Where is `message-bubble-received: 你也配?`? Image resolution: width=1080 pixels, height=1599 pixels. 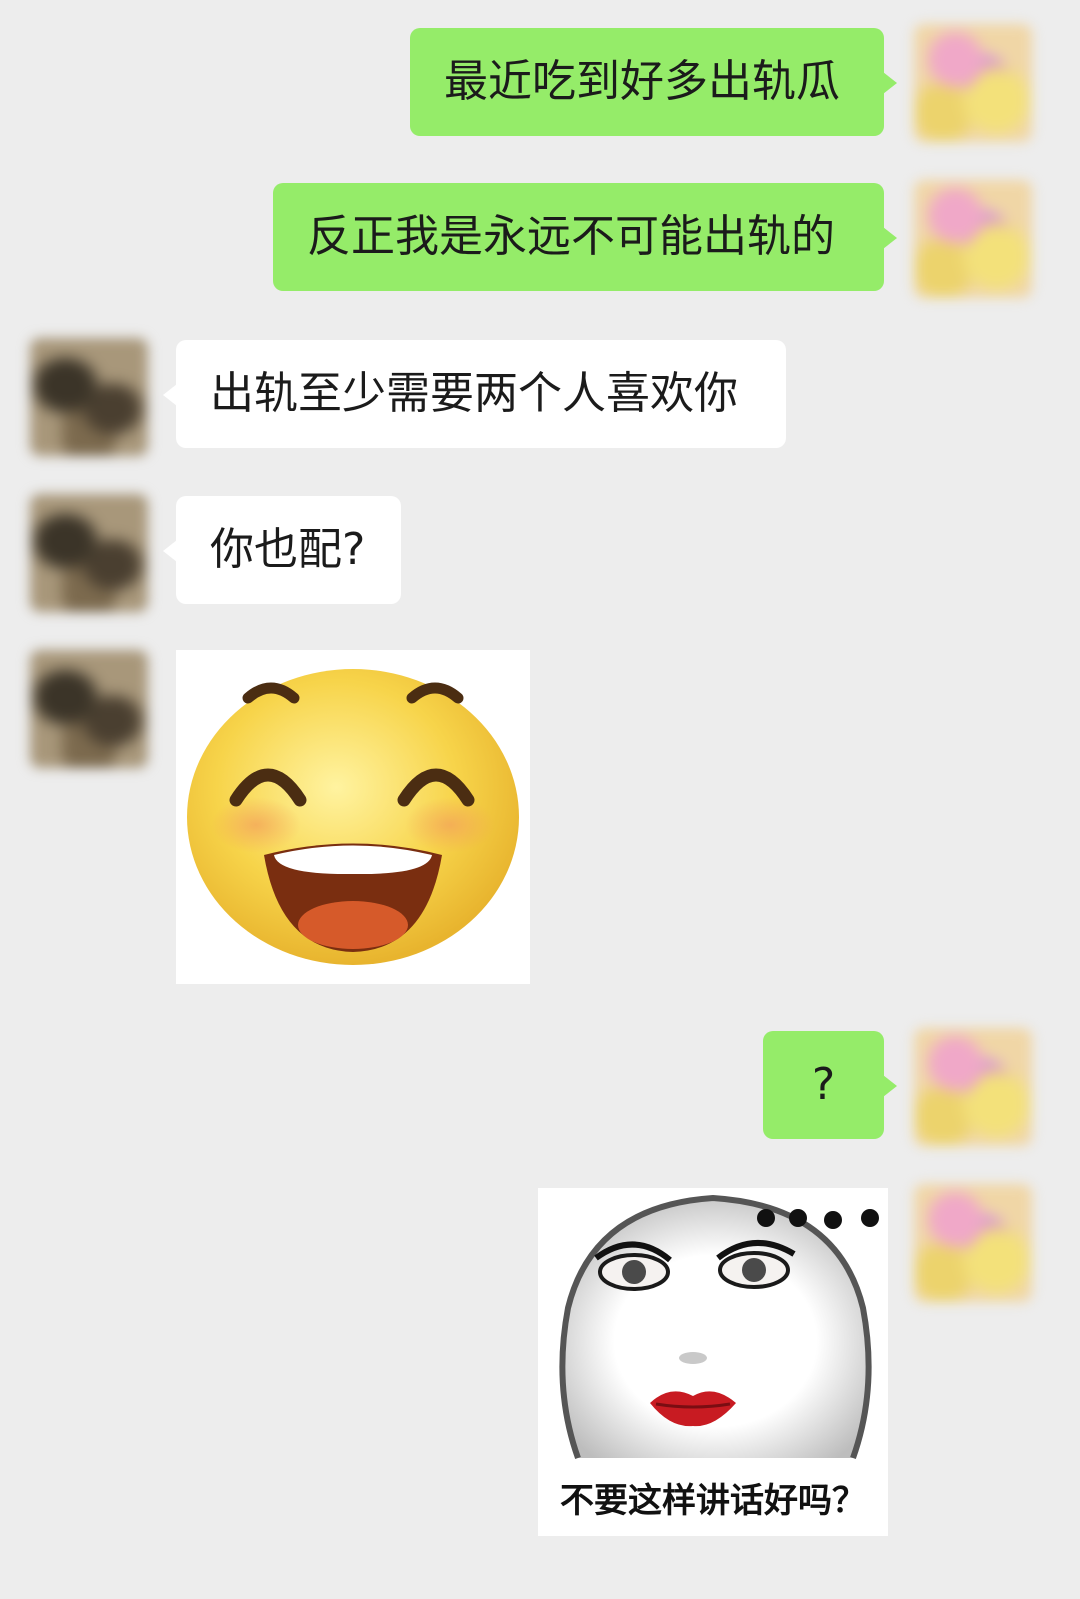 message-bubble-received: 你也配? is located at coordinates (282, 550).